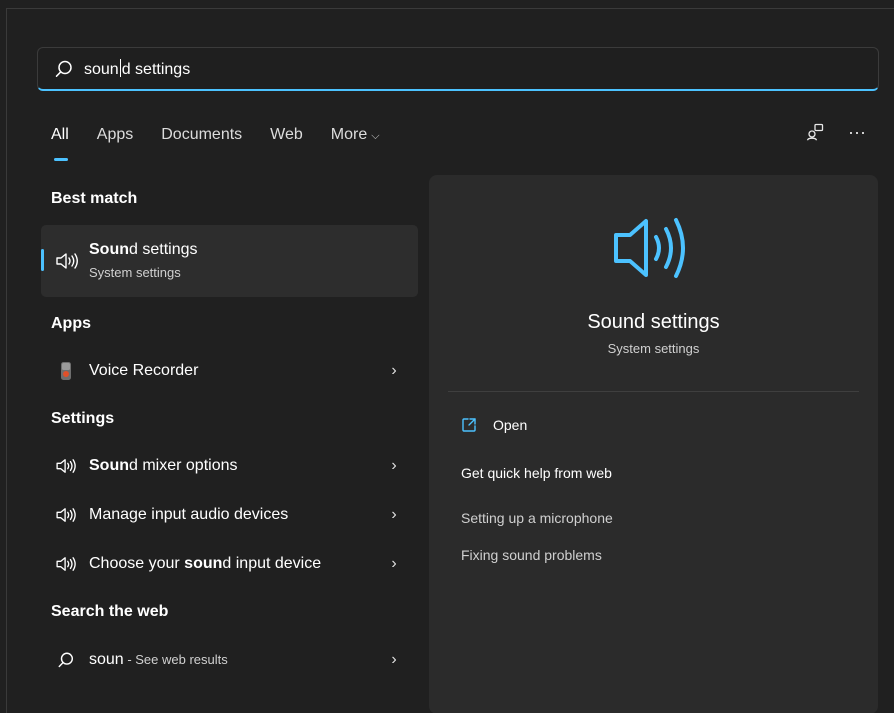 The image size is (894, 713). I want to click on open-action: Open, so click(494, 425).